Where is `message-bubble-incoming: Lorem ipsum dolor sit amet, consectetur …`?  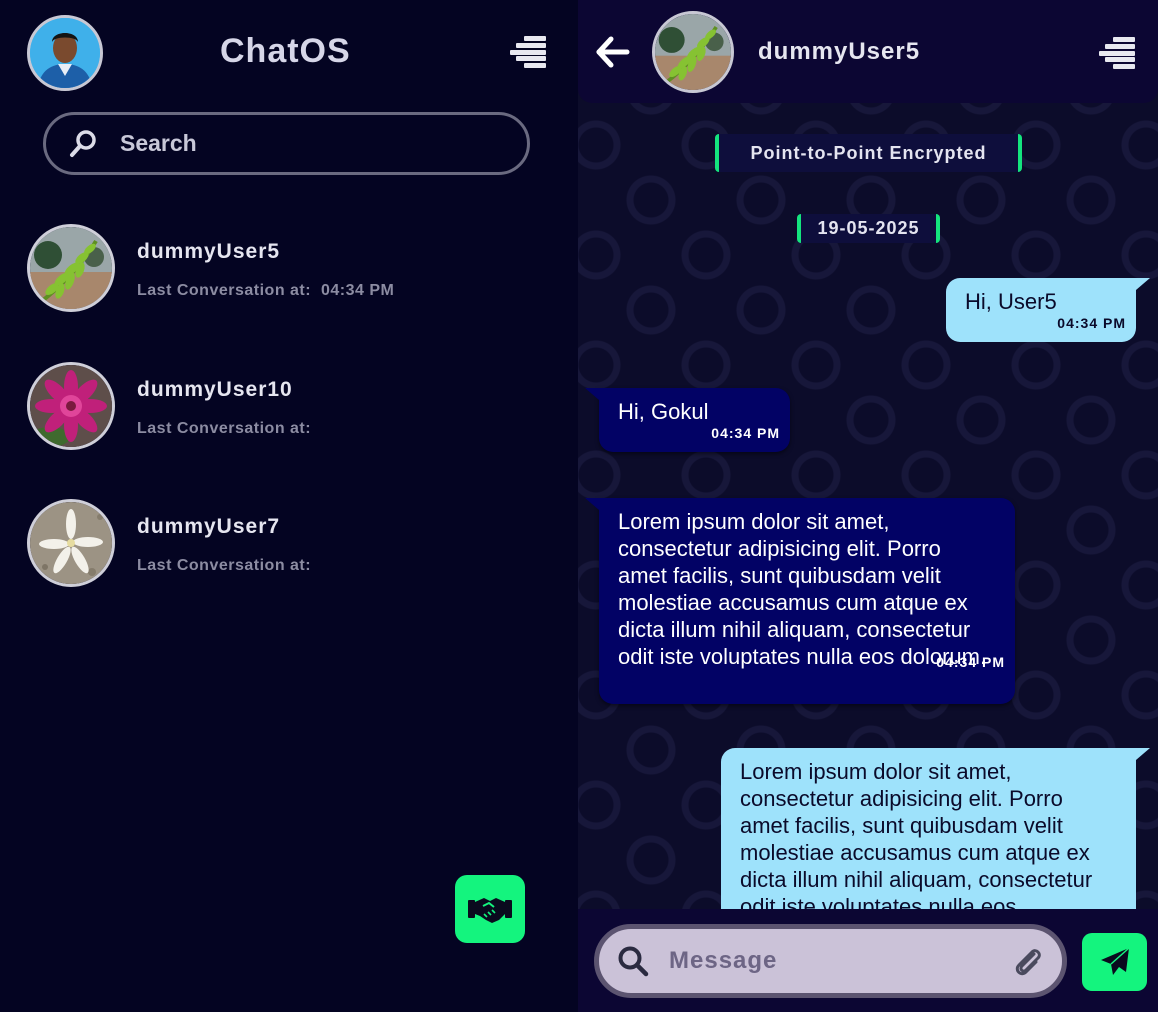 message-bubble-incoming: Lorem ipsum dolor sit amet, consectetur … is located at coordinates (800, 601).